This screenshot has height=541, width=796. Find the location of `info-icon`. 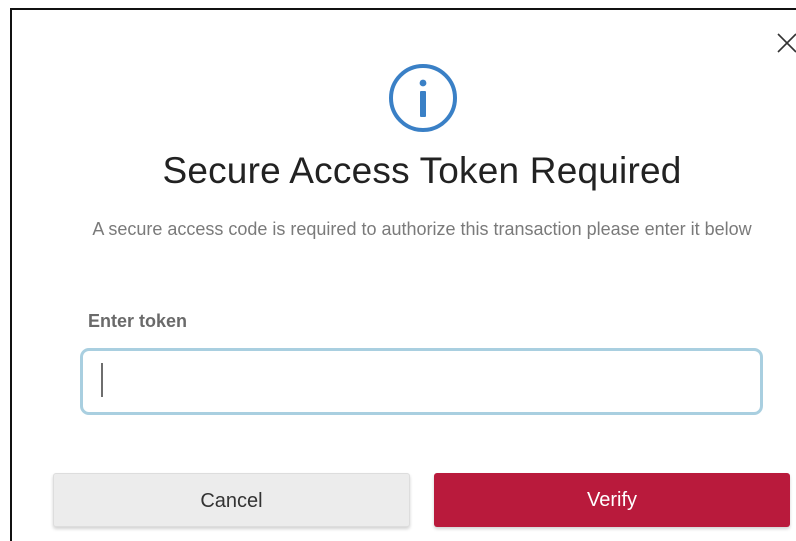

info-icon is located at coordinates (423, 98).